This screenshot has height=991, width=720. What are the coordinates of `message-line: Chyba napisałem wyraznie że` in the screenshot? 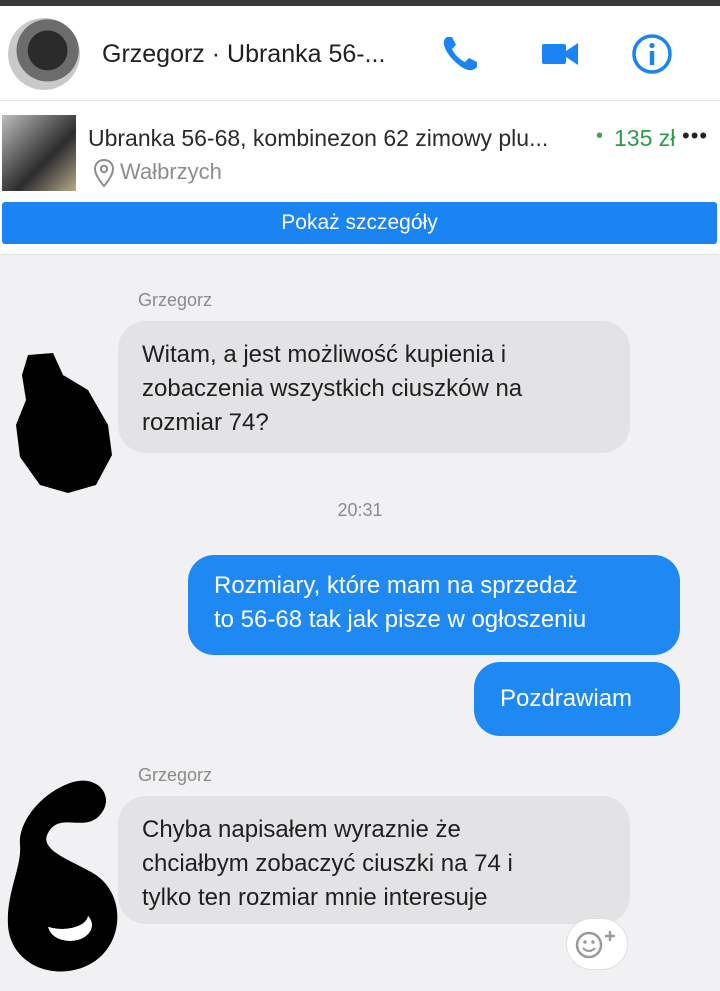 It's located at (301, 829).